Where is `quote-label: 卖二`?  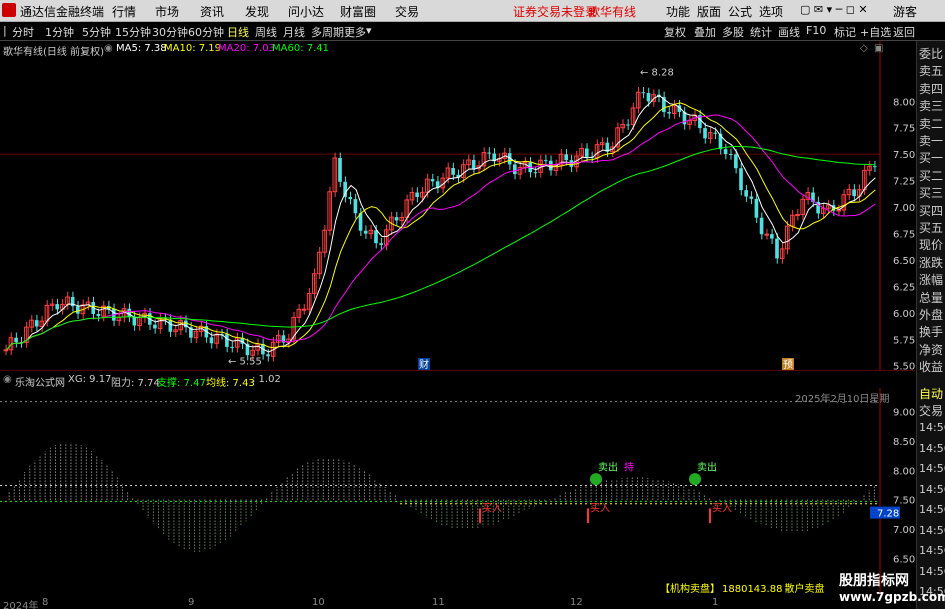
quote-label: 卖二 is located at coordinates (931, 123).